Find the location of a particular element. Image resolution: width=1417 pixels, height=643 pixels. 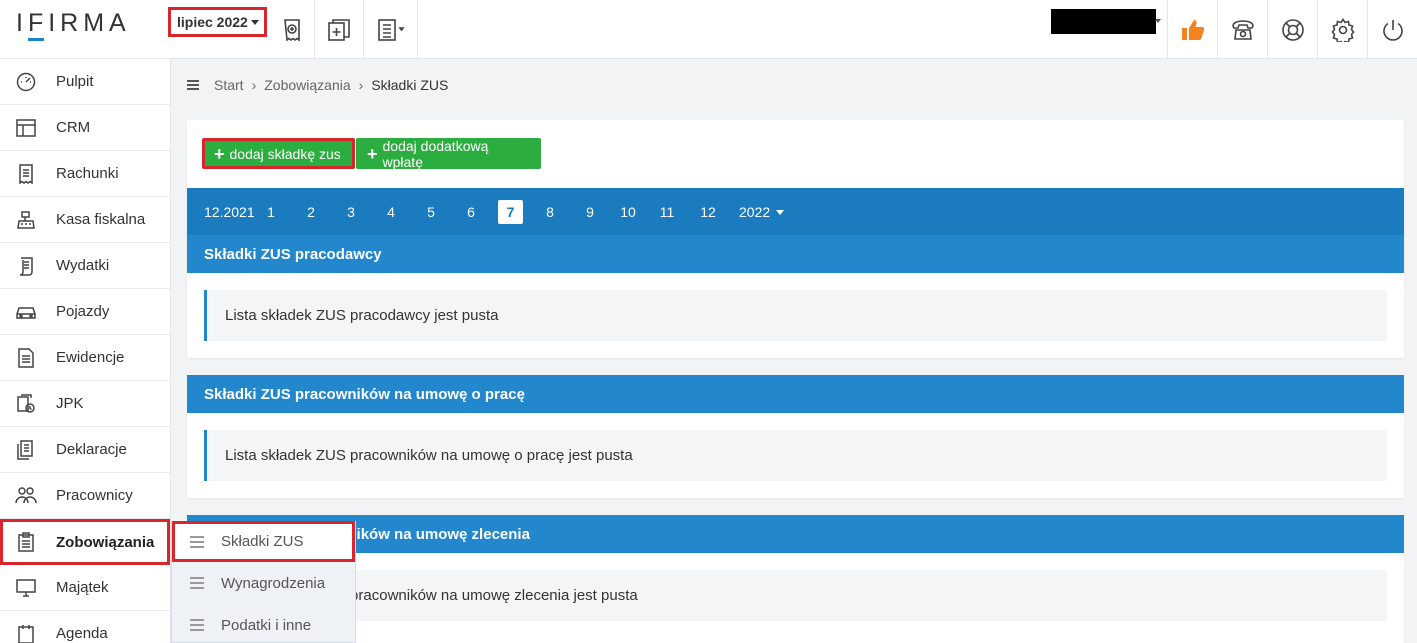

jpk-icon is located at coordinates (26, 404).